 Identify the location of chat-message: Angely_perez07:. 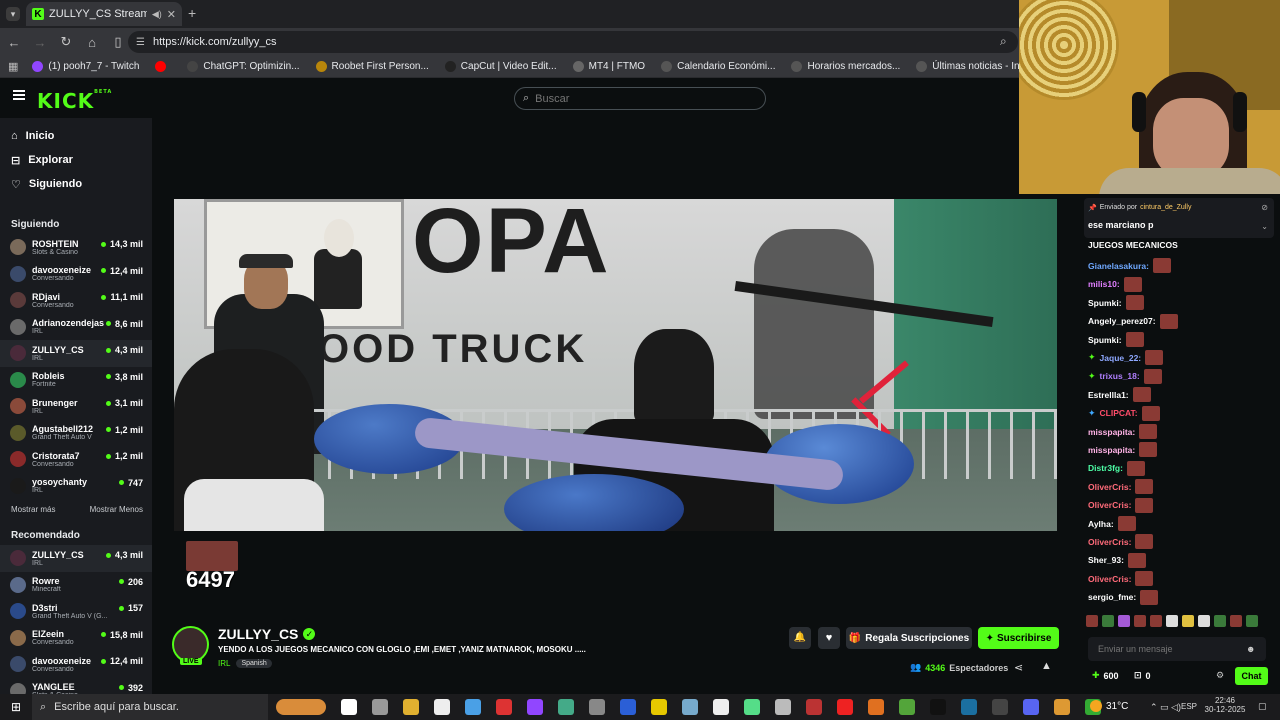
(1133, 321).